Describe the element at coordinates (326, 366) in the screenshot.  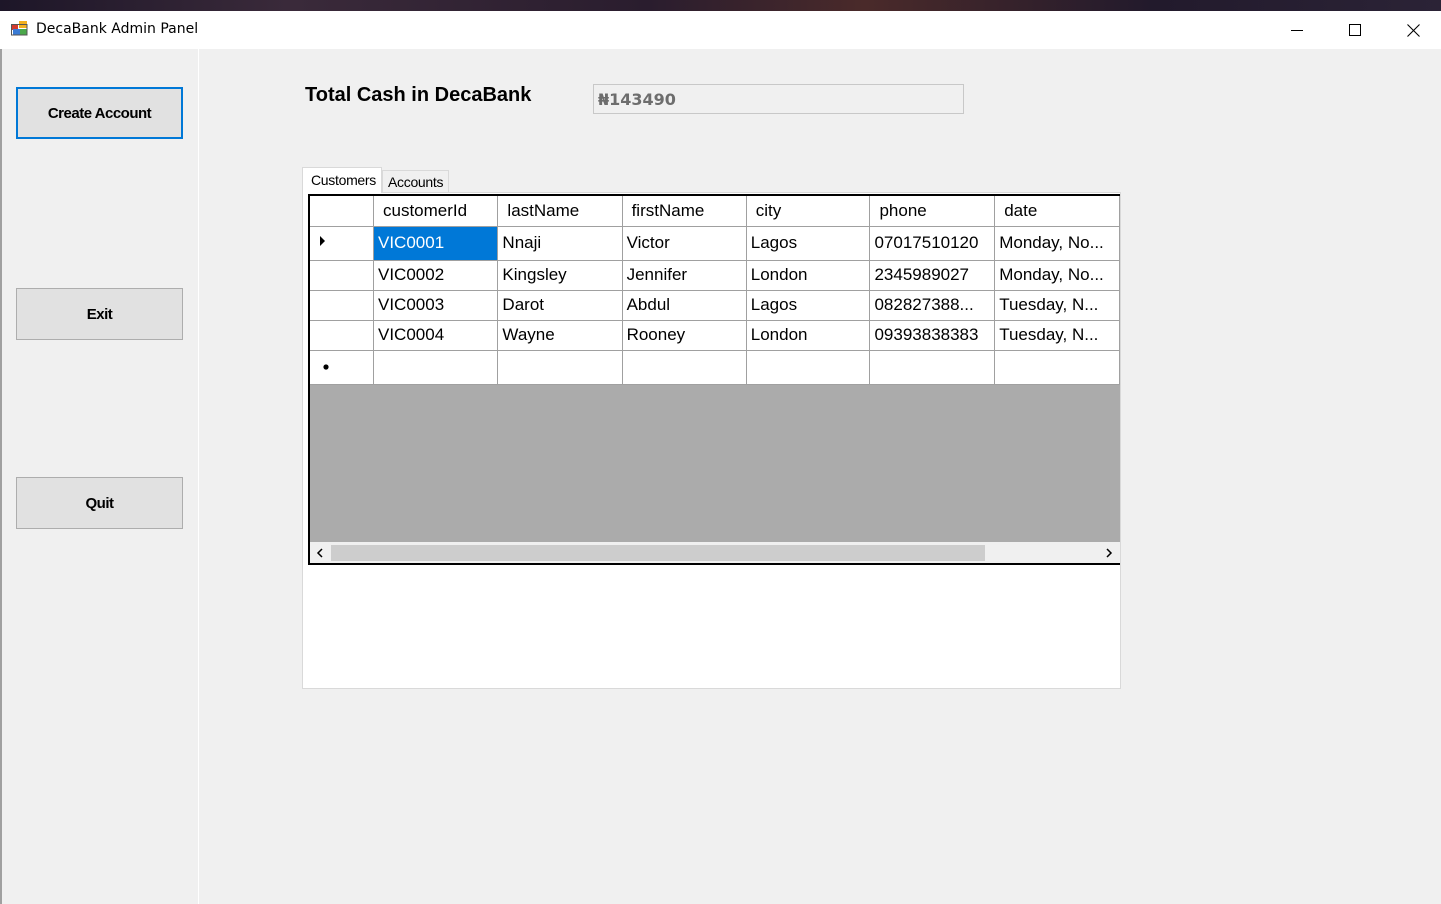
I see `asterisk-icon` at that location.